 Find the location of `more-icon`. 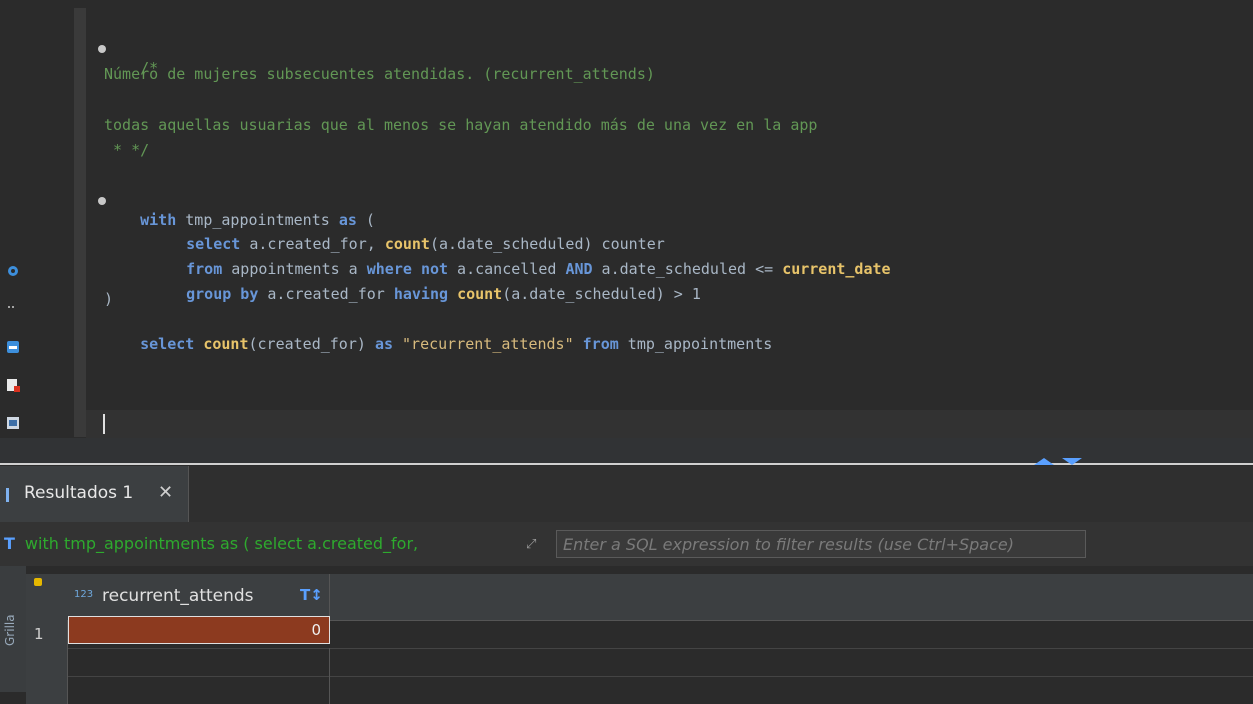

more-icon is located at coordinates (13, 307).